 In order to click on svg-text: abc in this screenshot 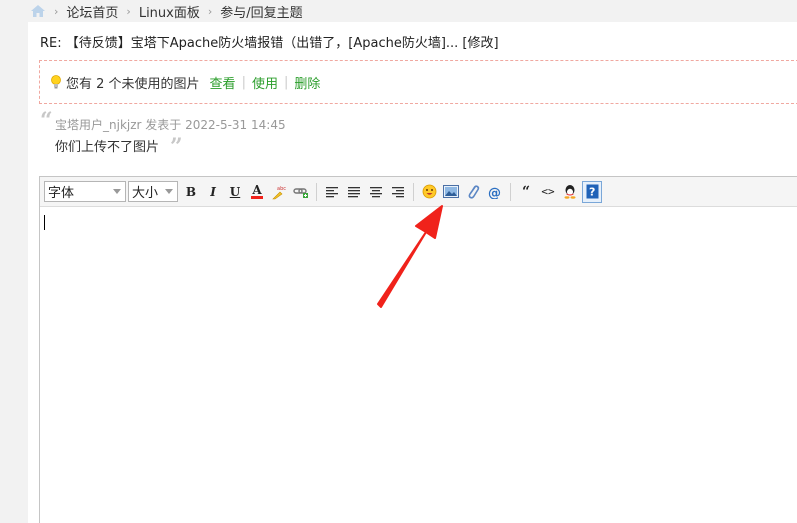, I will do `click(281, 189)`.